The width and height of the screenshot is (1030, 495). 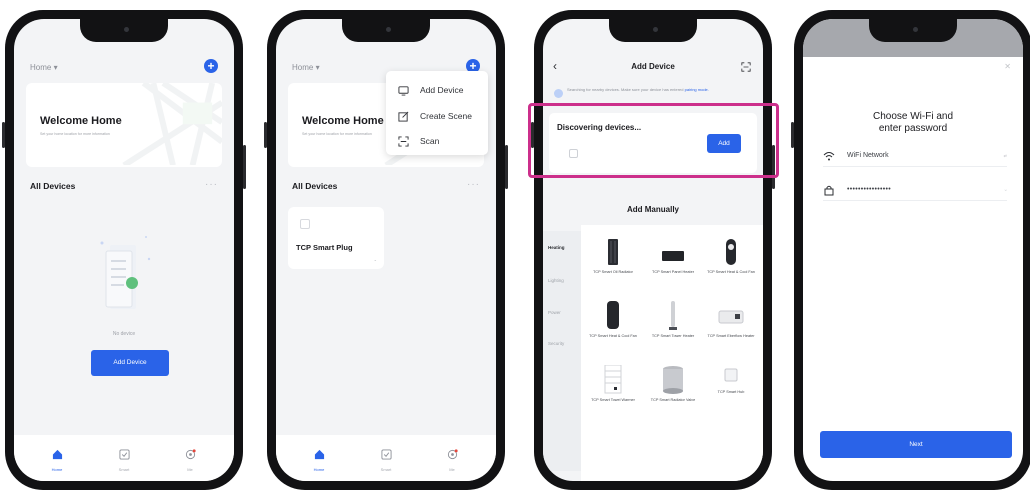 I want to click on wifi-title-line2: enter password, so click(x=913, y=128).